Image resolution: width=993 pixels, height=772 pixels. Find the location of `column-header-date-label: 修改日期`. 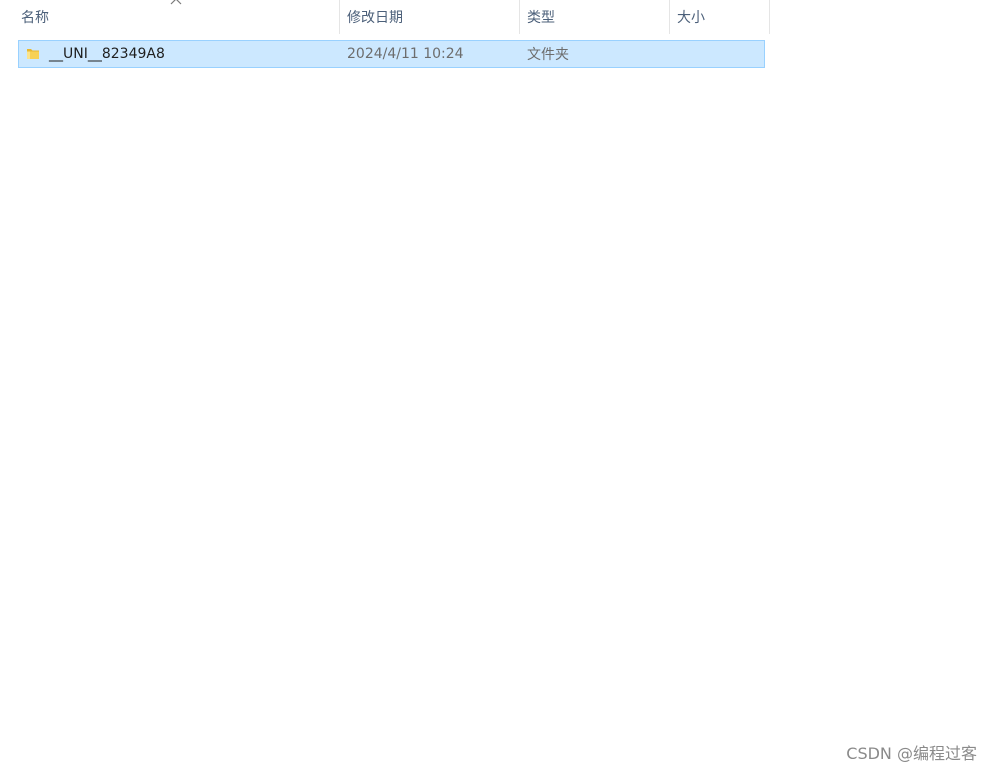

column-header-date-label: 修改日期 is located at coordinates (375, 18).